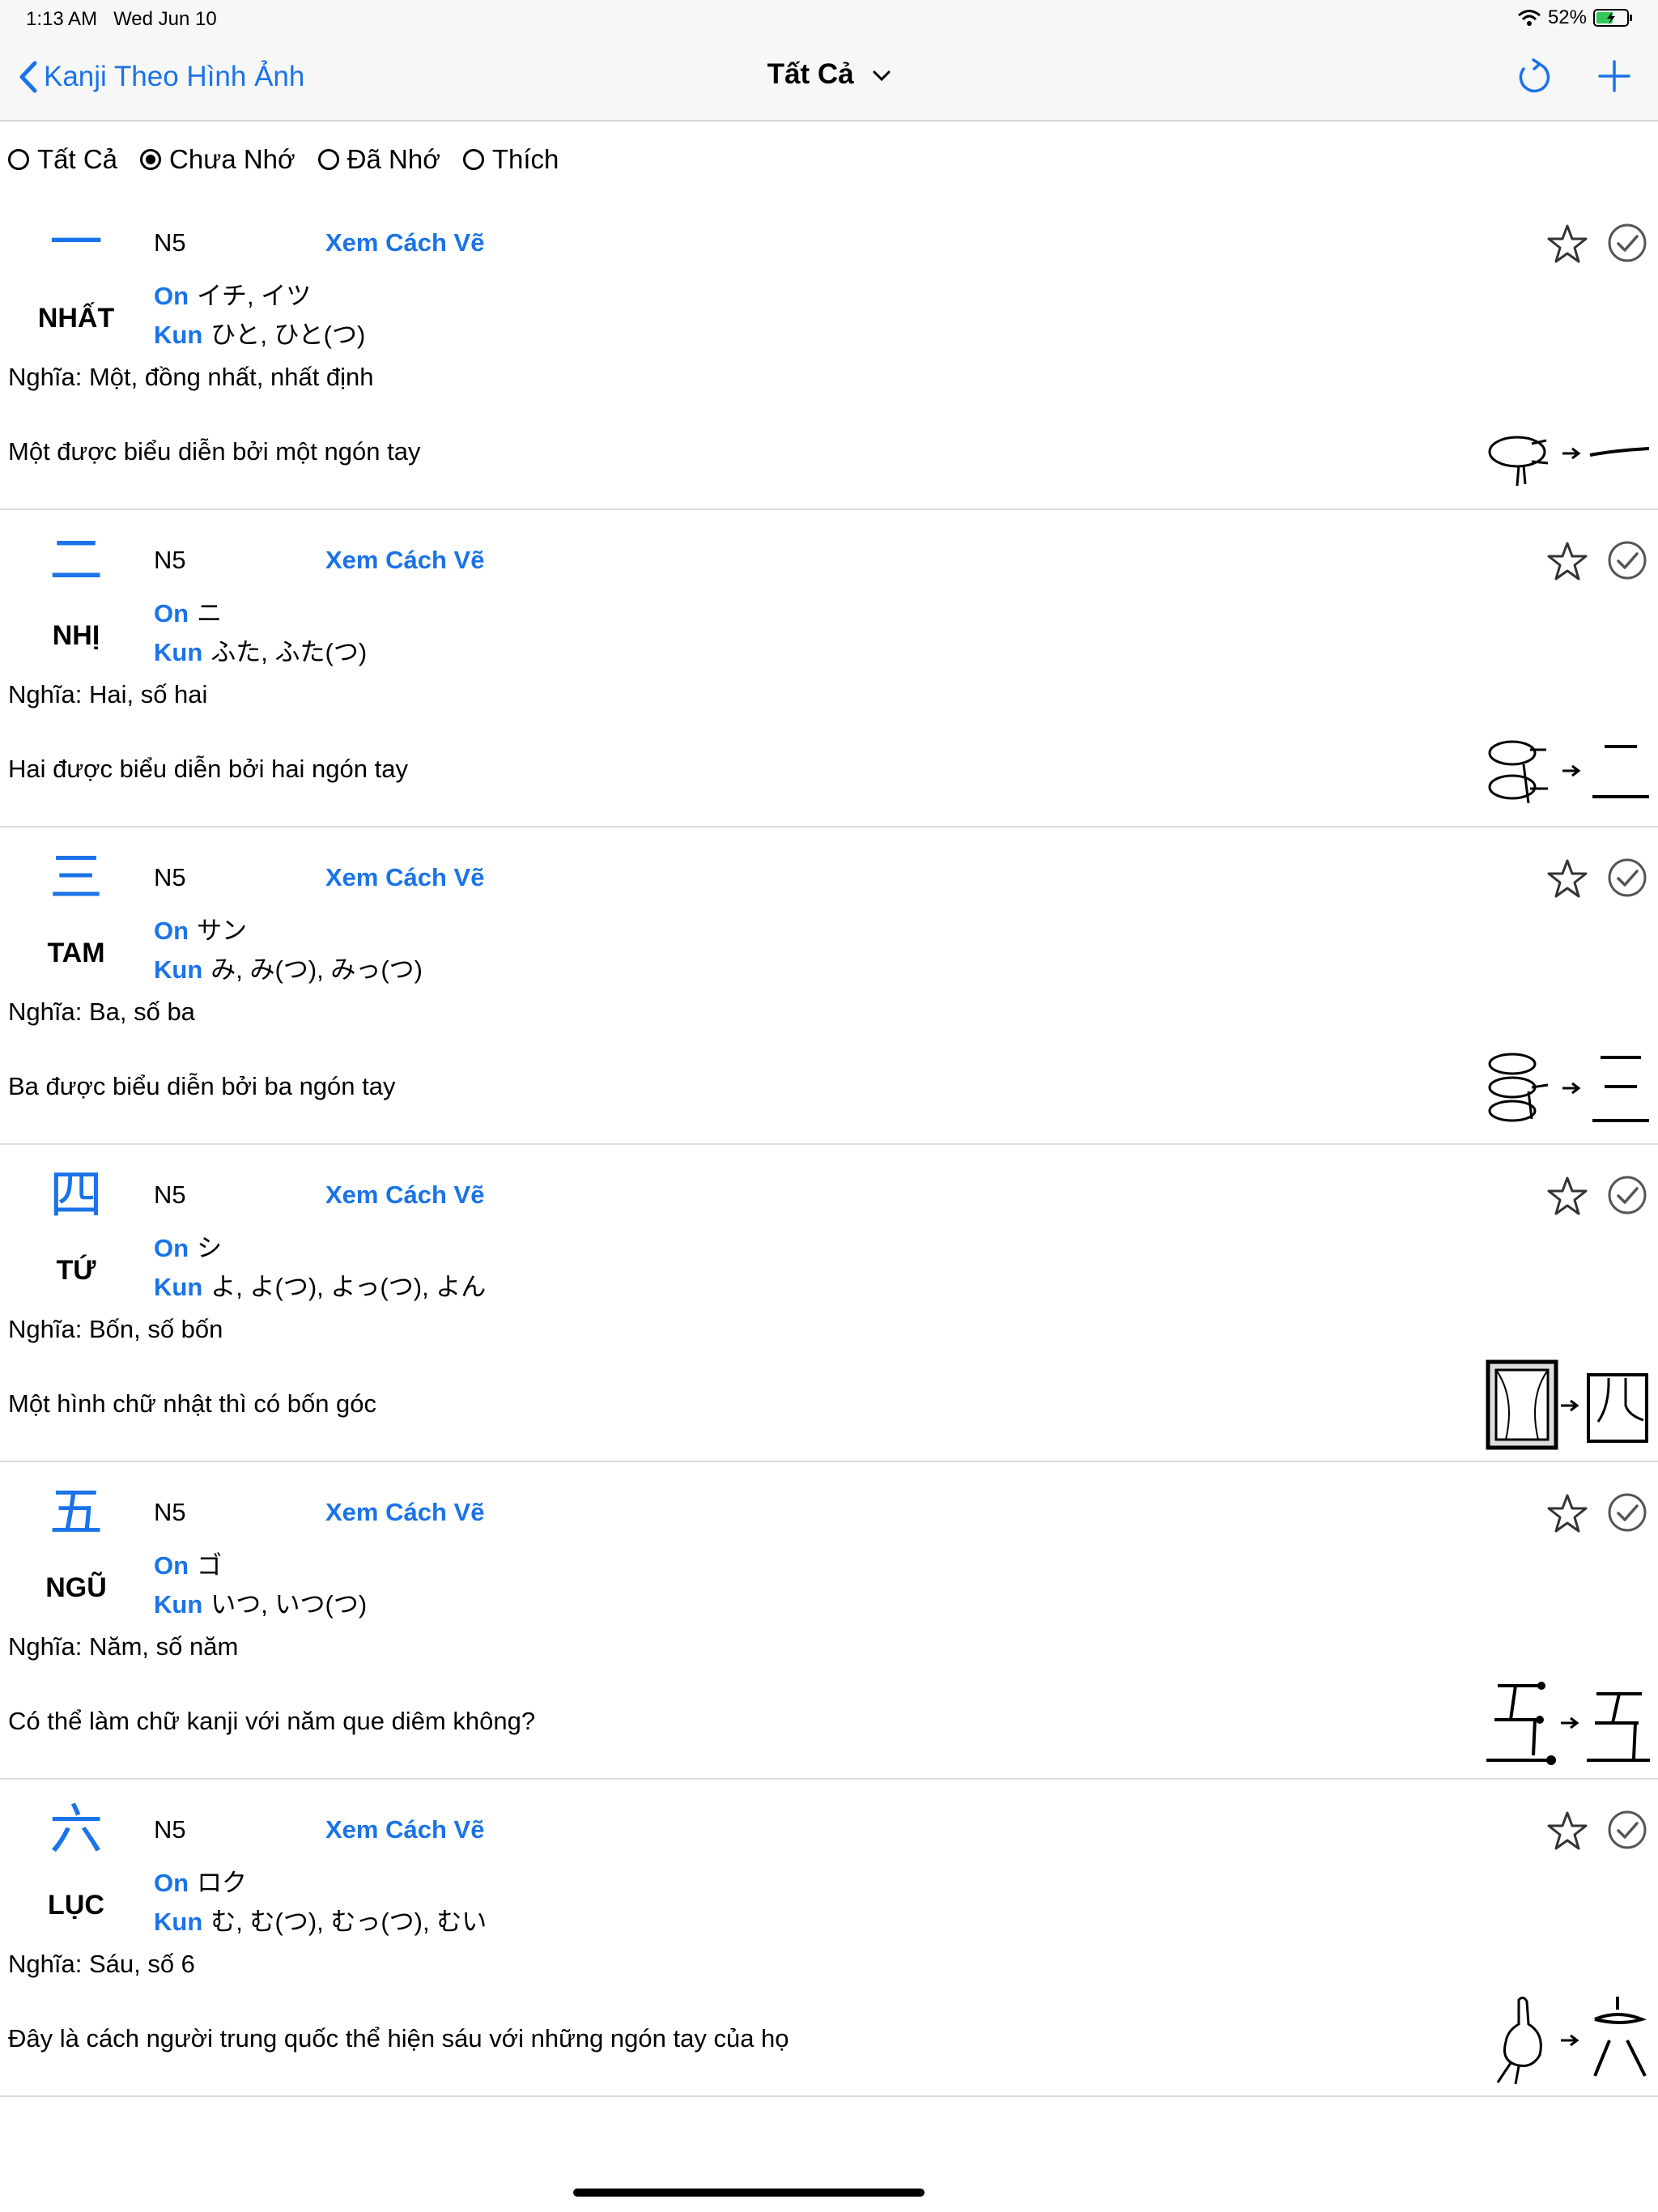 This screenshot has height=2212, width=1658. Describe the element at coordinates (260, 335) in the screenshot. I see `kun-reading: Kun ひと, ひと(つ)` at that location.